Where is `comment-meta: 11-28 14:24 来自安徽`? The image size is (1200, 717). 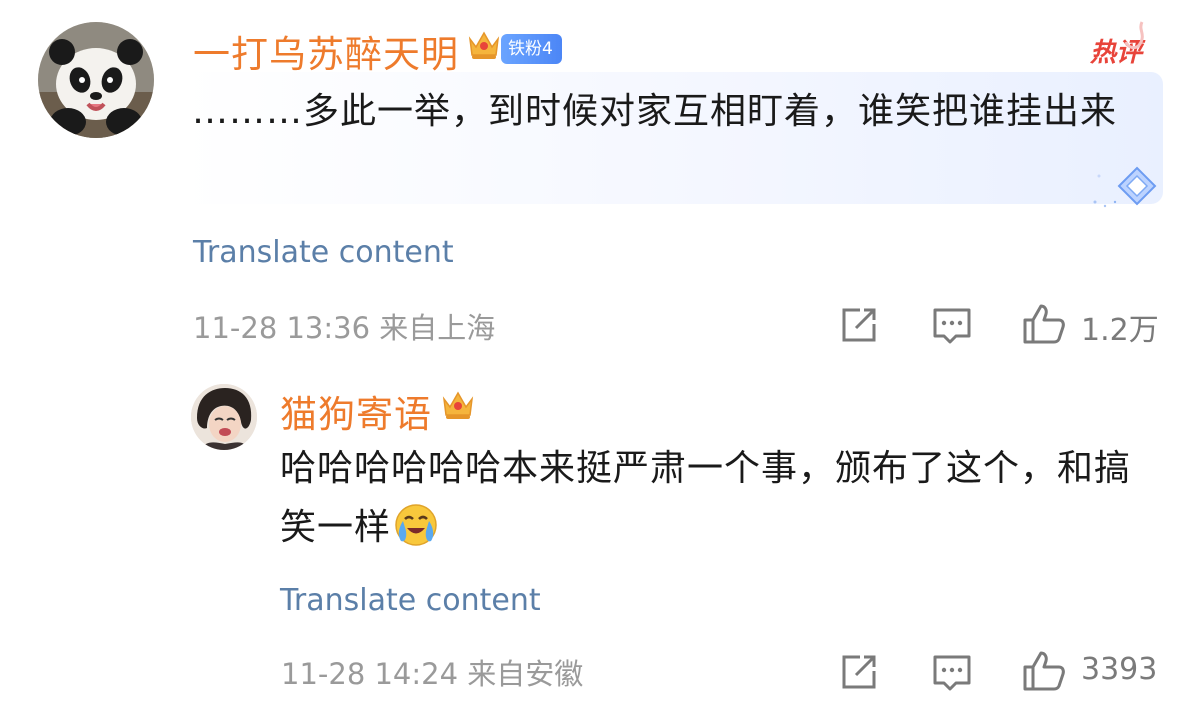
comment-meta: 11-28 14:24 来自安徽 is located at coordinates (432, 672).